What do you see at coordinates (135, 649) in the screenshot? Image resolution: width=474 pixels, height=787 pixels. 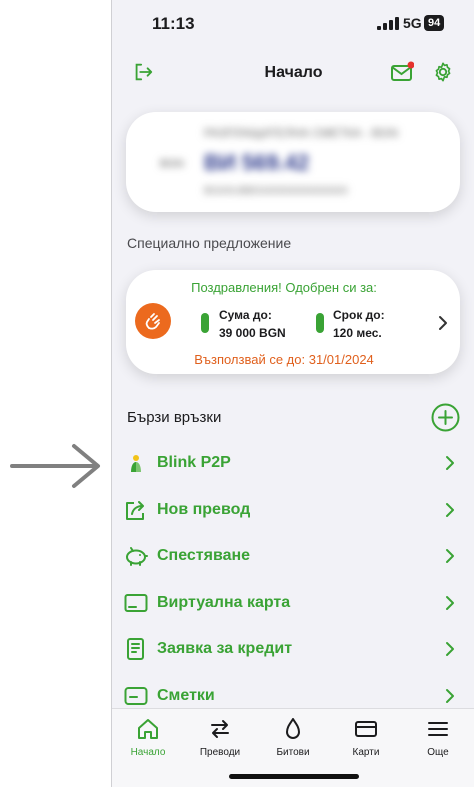 I see `document-icon` at bounding box center [135, 649].